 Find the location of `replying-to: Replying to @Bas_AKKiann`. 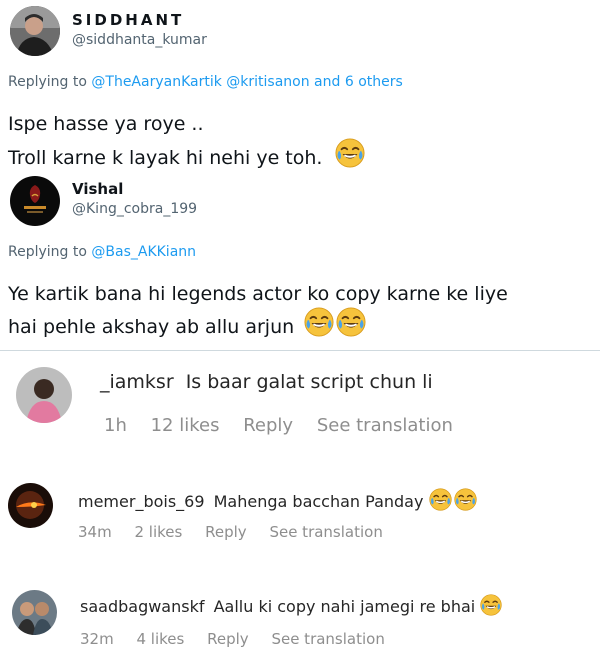

replying-to: Replying to @Bas_AKKiann is located at coordinates (102, 252).